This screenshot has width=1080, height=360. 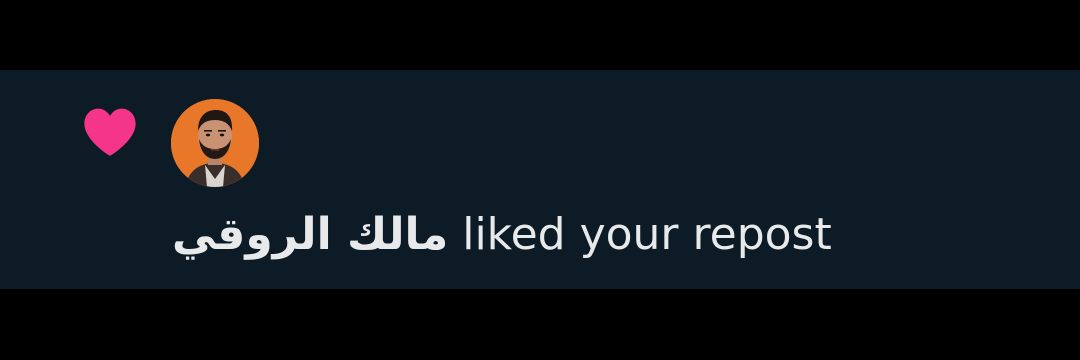 I want to click on username-link: مالك الروقي, so click(x=310, y=234).